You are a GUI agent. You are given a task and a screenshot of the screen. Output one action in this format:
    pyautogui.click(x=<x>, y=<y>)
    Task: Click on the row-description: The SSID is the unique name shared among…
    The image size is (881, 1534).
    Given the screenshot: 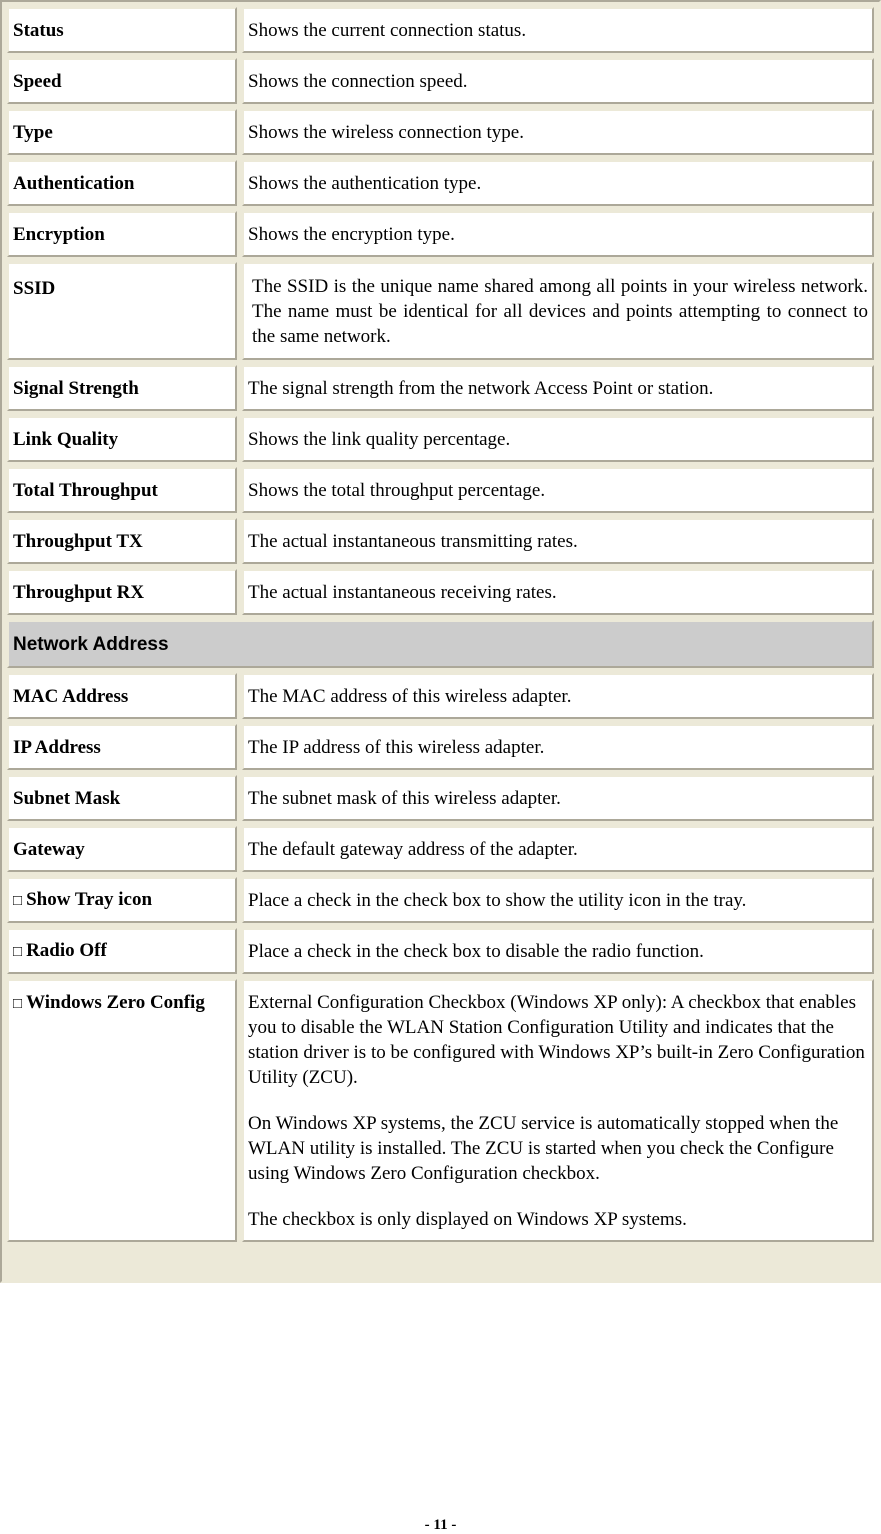 What is the action you would take?
    pyautogui.click(x=558, y=311)
    